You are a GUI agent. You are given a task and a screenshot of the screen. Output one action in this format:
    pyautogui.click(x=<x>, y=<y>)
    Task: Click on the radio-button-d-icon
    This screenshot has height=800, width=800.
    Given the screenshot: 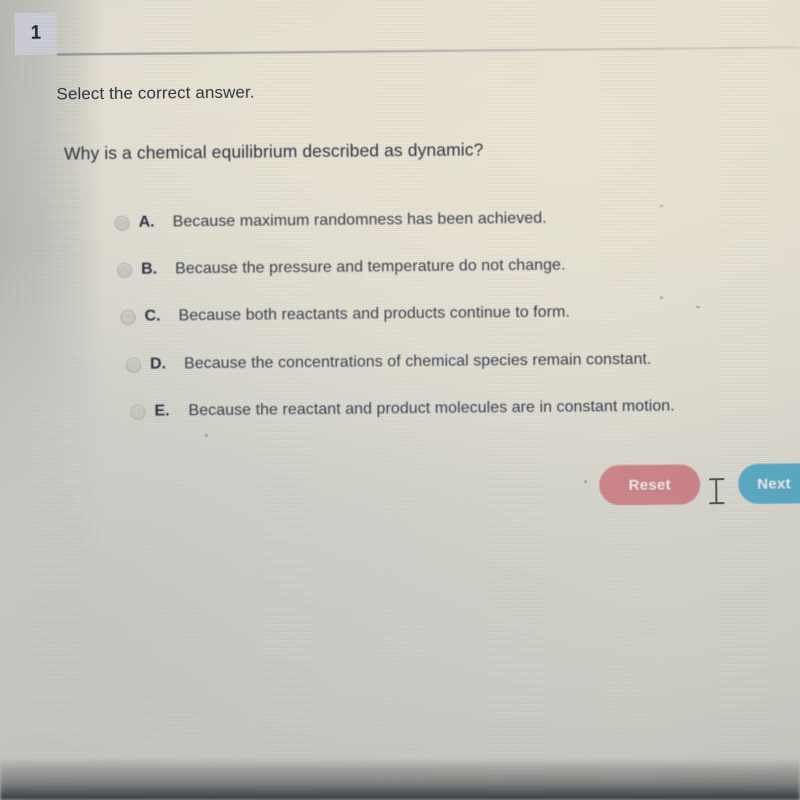 What is the action you would take?
    pyautogui.click(x=133, y=365)
    